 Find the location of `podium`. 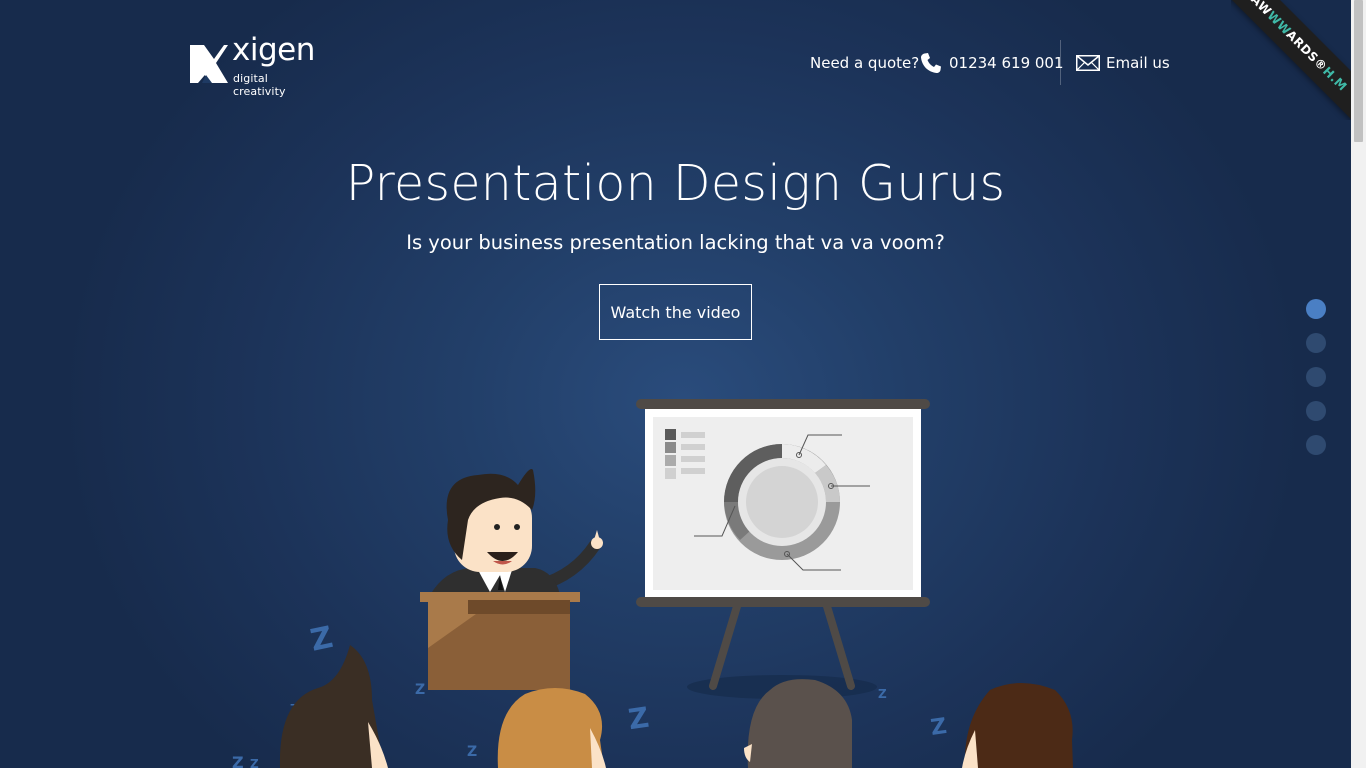

podium is located at coordinates (500, 641).